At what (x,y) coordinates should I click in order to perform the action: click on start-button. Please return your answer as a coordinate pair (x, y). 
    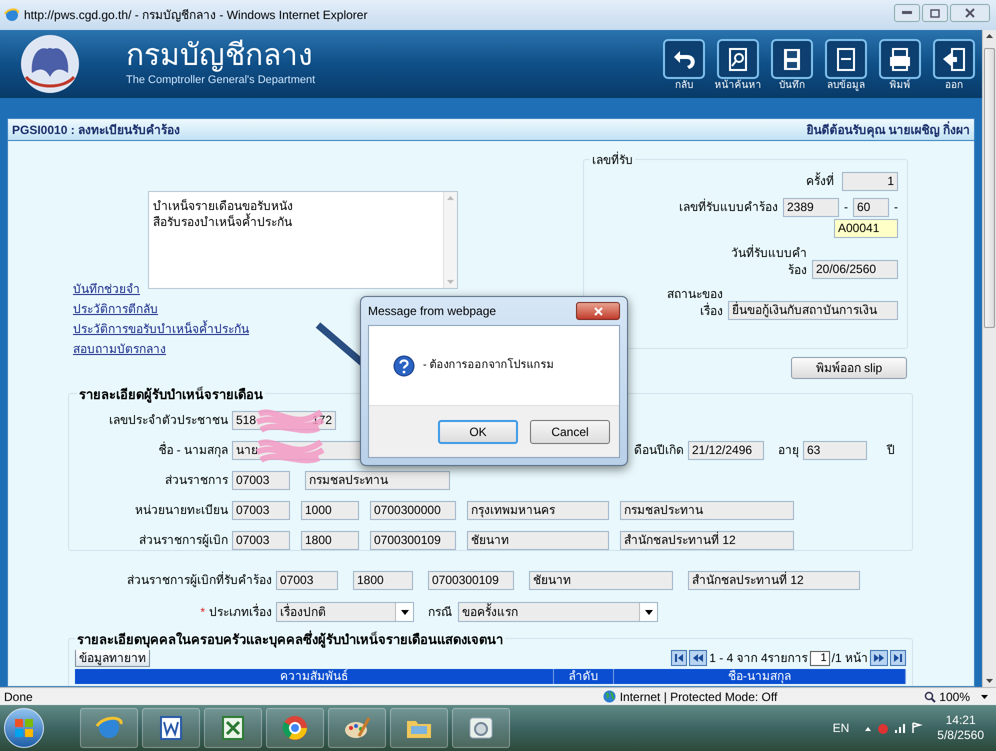
    Looking at the image, I should click on (24, 728).